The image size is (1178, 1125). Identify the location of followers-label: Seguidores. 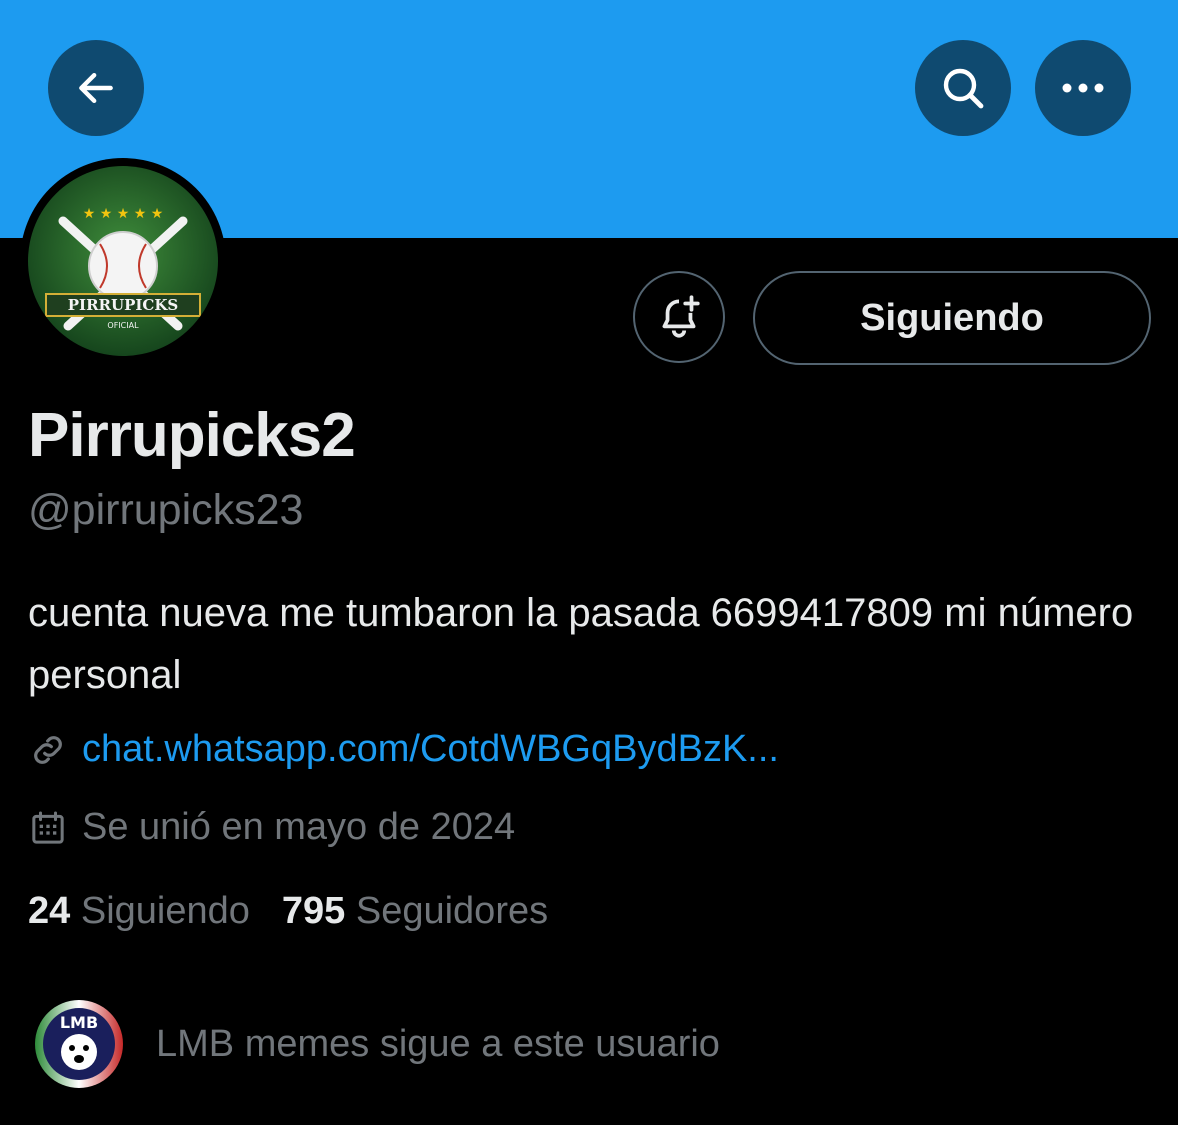
(452, 911).